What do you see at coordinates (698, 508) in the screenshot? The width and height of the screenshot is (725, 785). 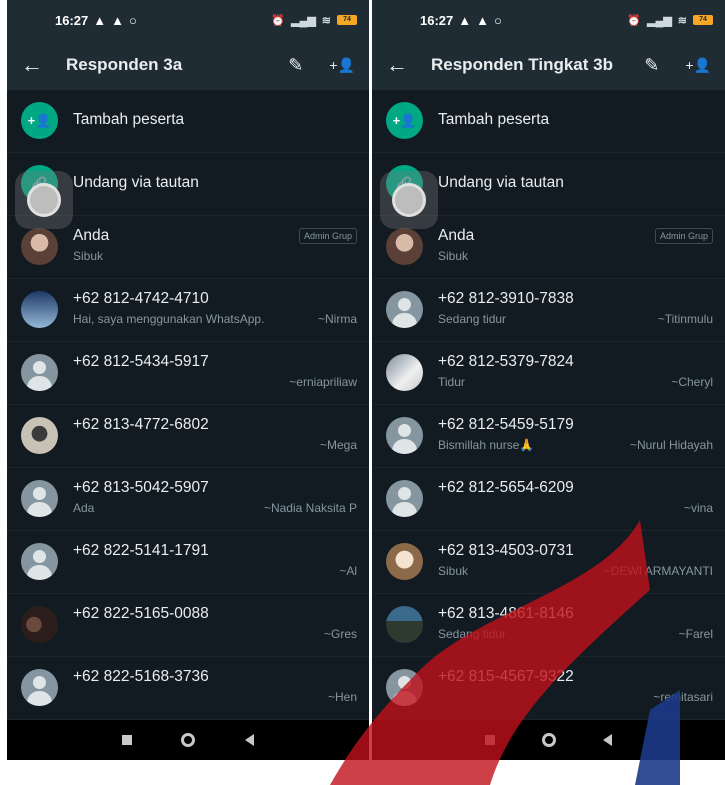 I see `member-nickname: ~vina` at bounding box center [698, 508].